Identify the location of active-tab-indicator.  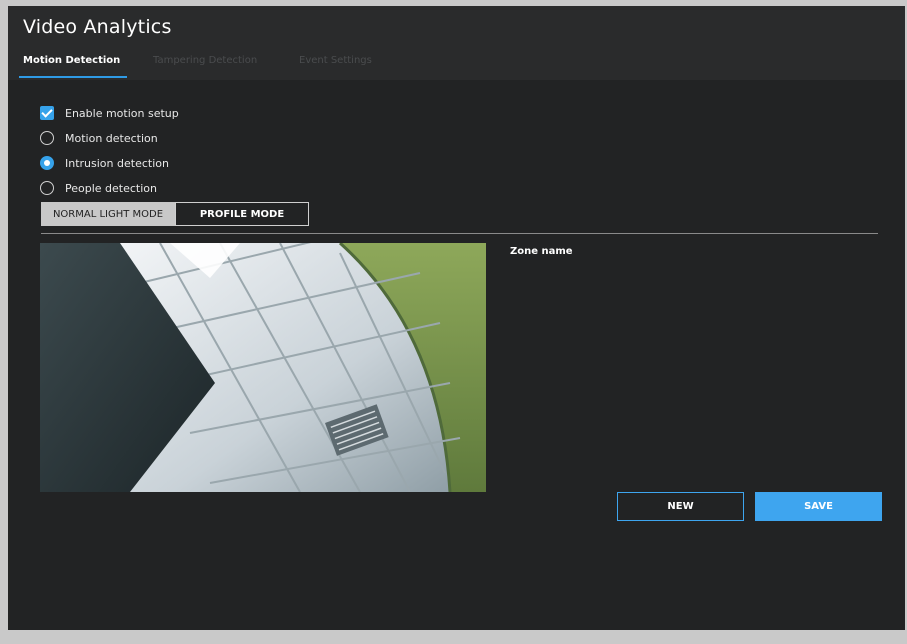
(73, 77).